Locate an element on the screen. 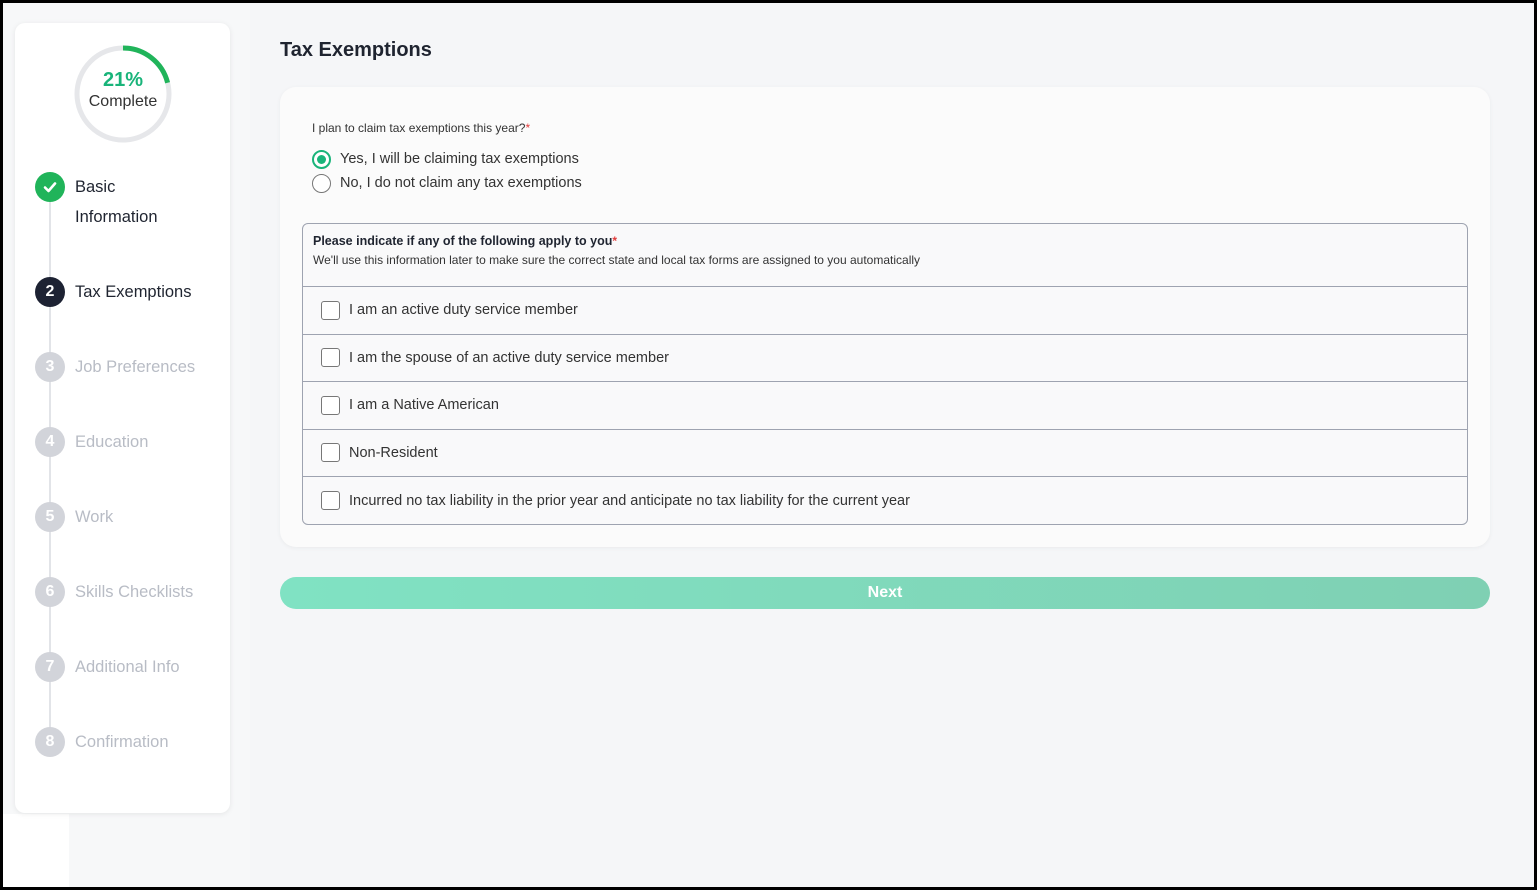 Image resolution: width=1537 pixels, height=890 pixels. step-job-preferences: 3 Job Preferences is located at coordinates (130, 367).